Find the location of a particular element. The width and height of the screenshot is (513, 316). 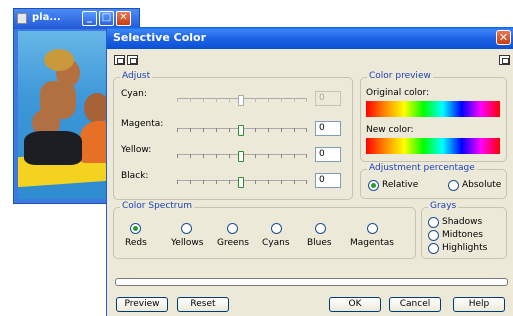

color-preview-legend: Color preview is located at coordinates (400, 76).